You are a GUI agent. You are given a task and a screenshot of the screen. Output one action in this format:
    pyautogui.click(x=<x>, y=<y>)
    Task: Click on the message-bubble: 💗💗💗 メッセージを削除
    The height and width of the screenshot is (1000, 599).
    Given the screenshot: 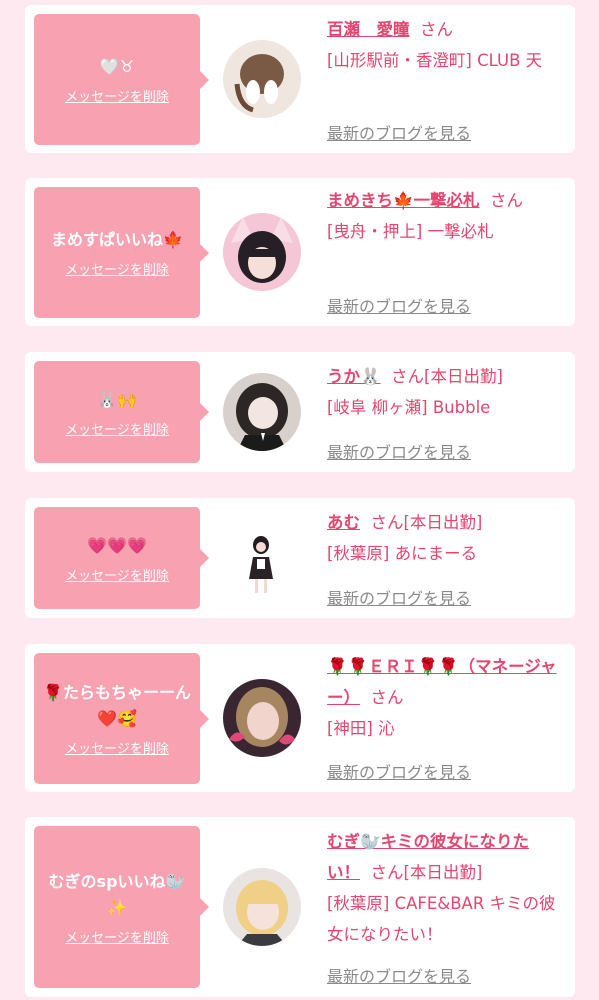 What is the action you would take?
    pyautogui.click(x=121, y=558)
    